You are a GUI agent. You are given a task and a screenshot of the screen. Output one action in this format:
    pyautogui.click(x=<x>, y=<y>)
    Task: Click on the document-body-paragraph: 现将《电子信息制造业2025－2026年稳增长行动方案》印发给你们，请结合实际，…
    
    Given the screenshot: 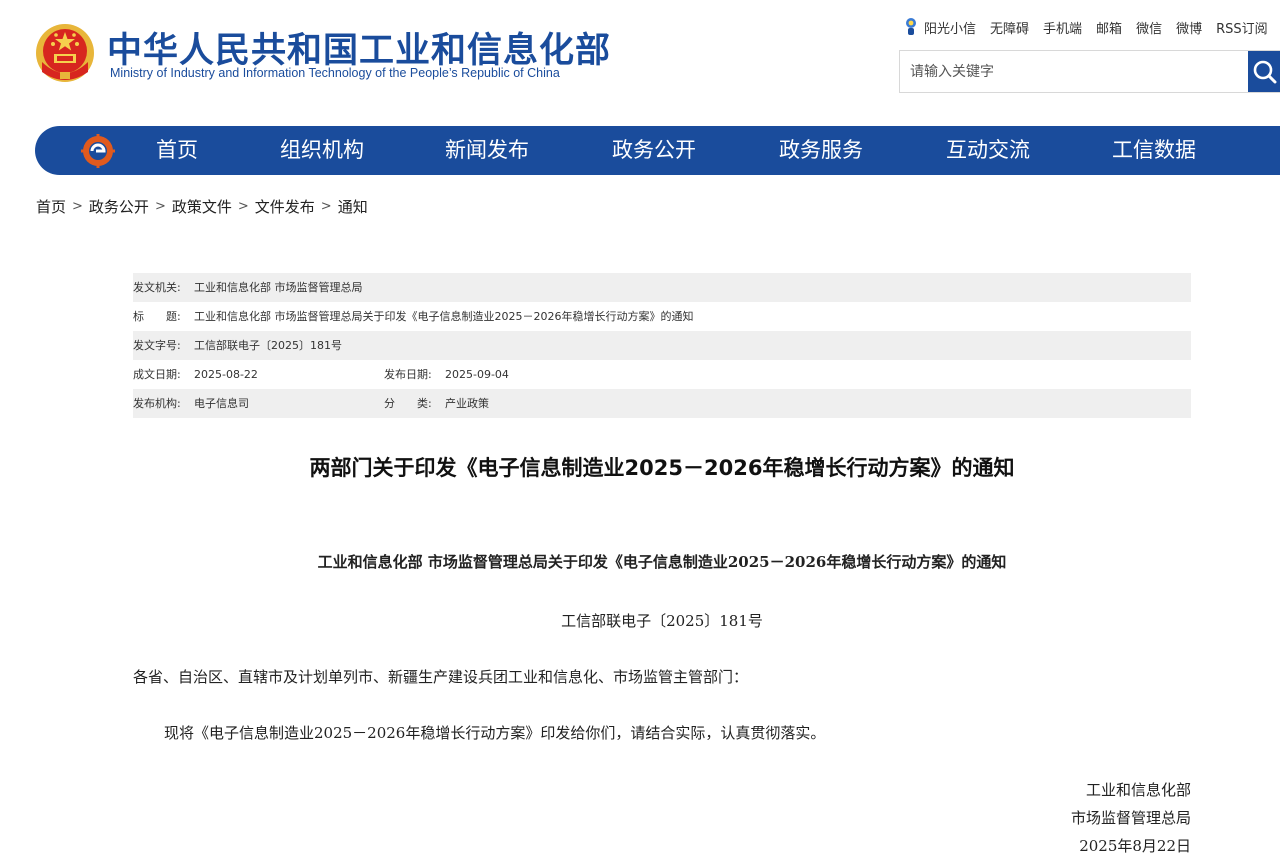 What is the action you would take?
    pyautogui.click(x=495, y=733)
    